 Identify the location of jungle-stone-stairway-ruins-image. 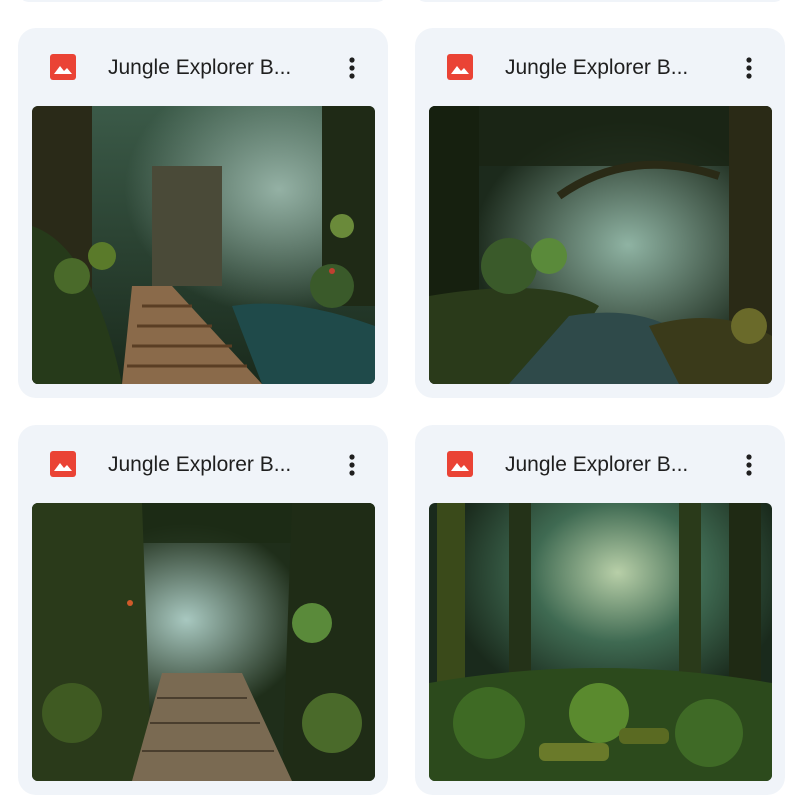
(203, 245).